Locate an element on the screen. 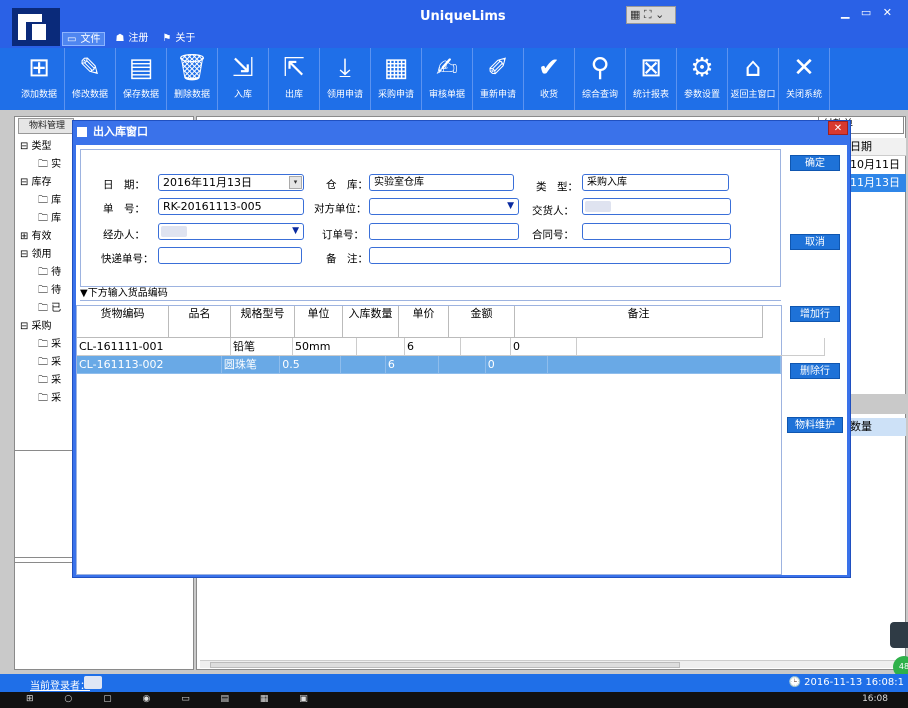 This screenshot has width=908, height=708. cancel-button: 取消 is located at coordinates (815, 242).